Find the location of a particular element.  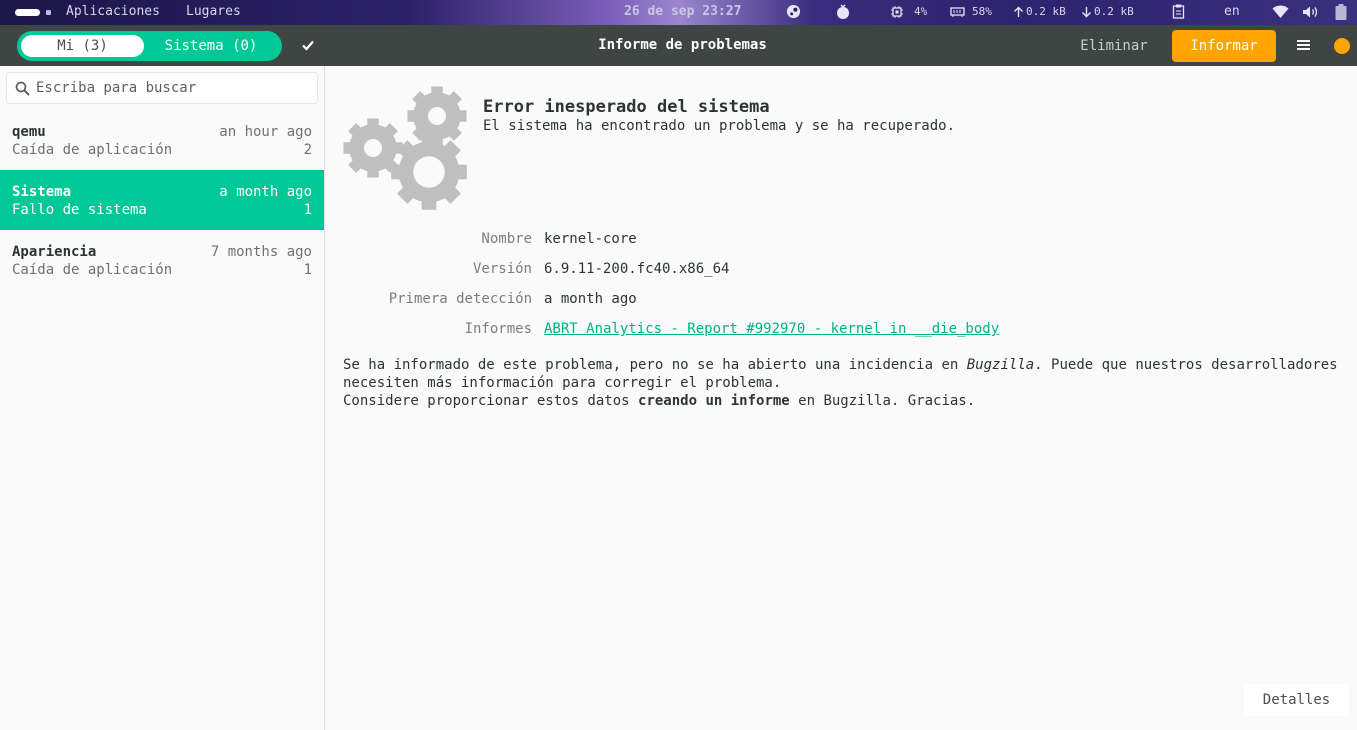

network-upload: 0.2 kB is located at coordinates (1046, 11).